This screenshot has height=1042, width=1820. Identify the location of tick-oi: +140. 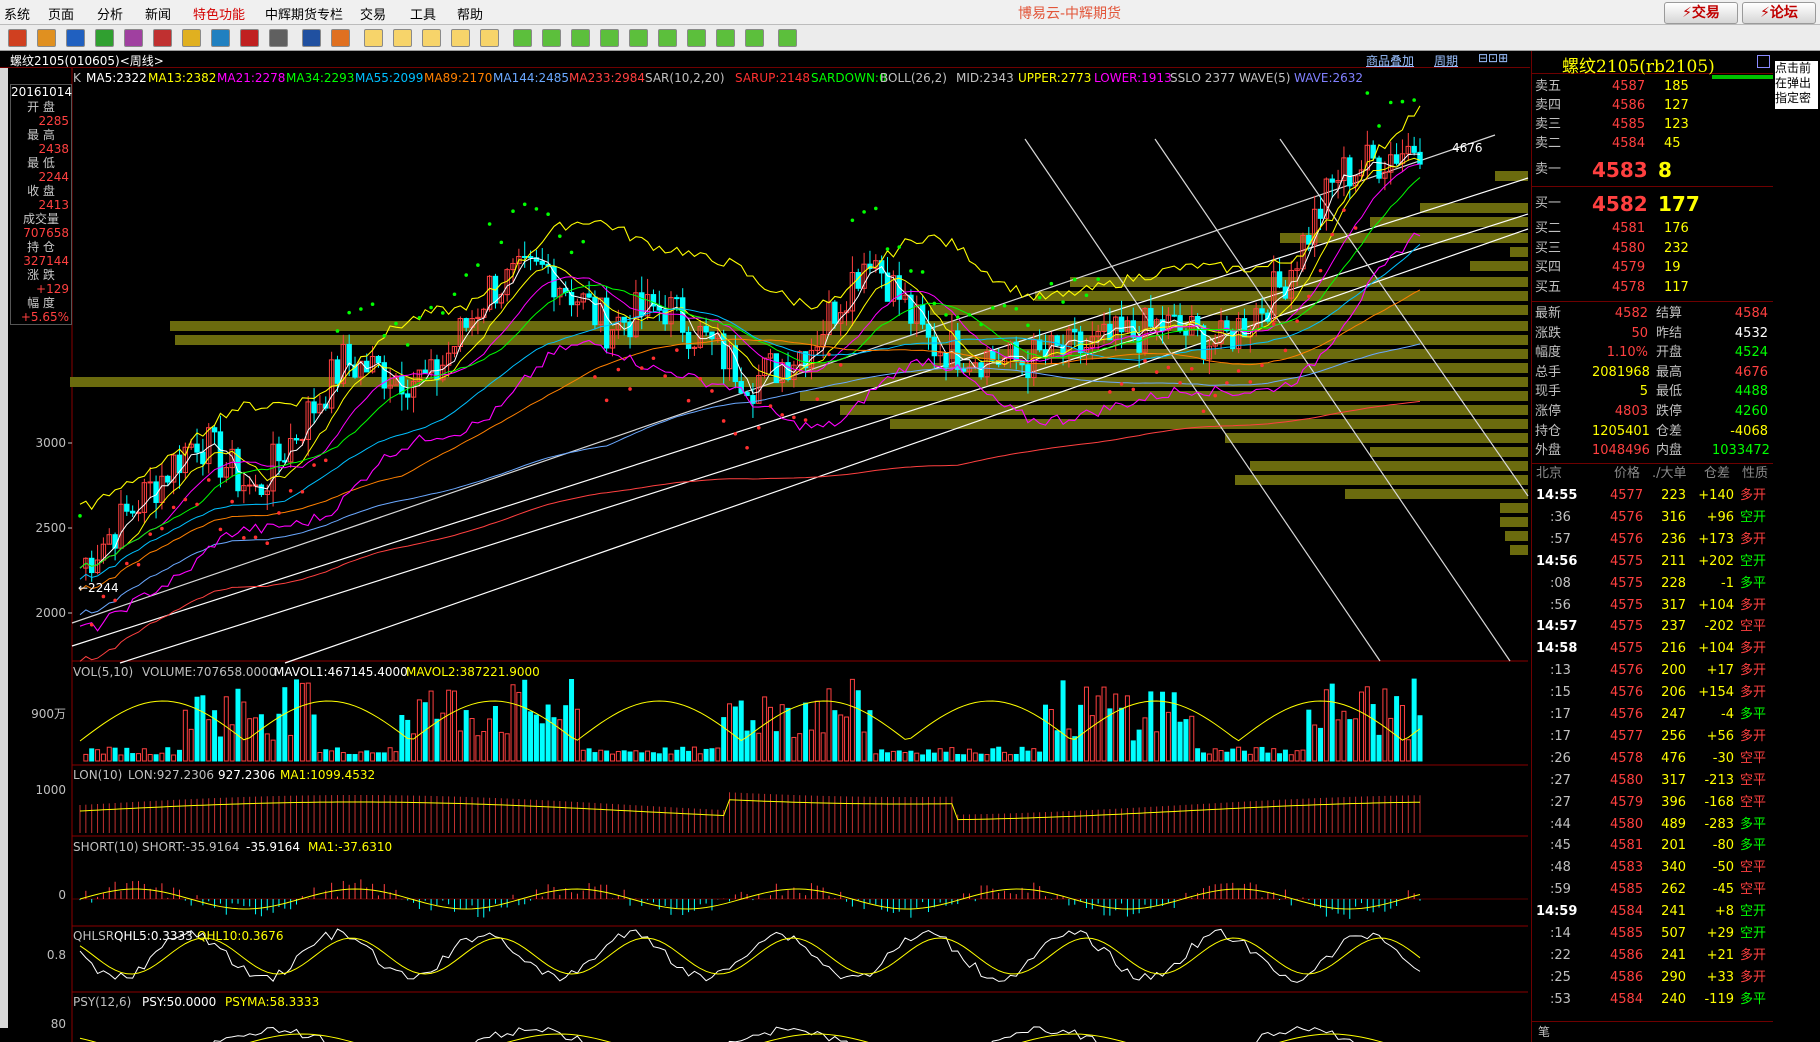
(1716, 495).